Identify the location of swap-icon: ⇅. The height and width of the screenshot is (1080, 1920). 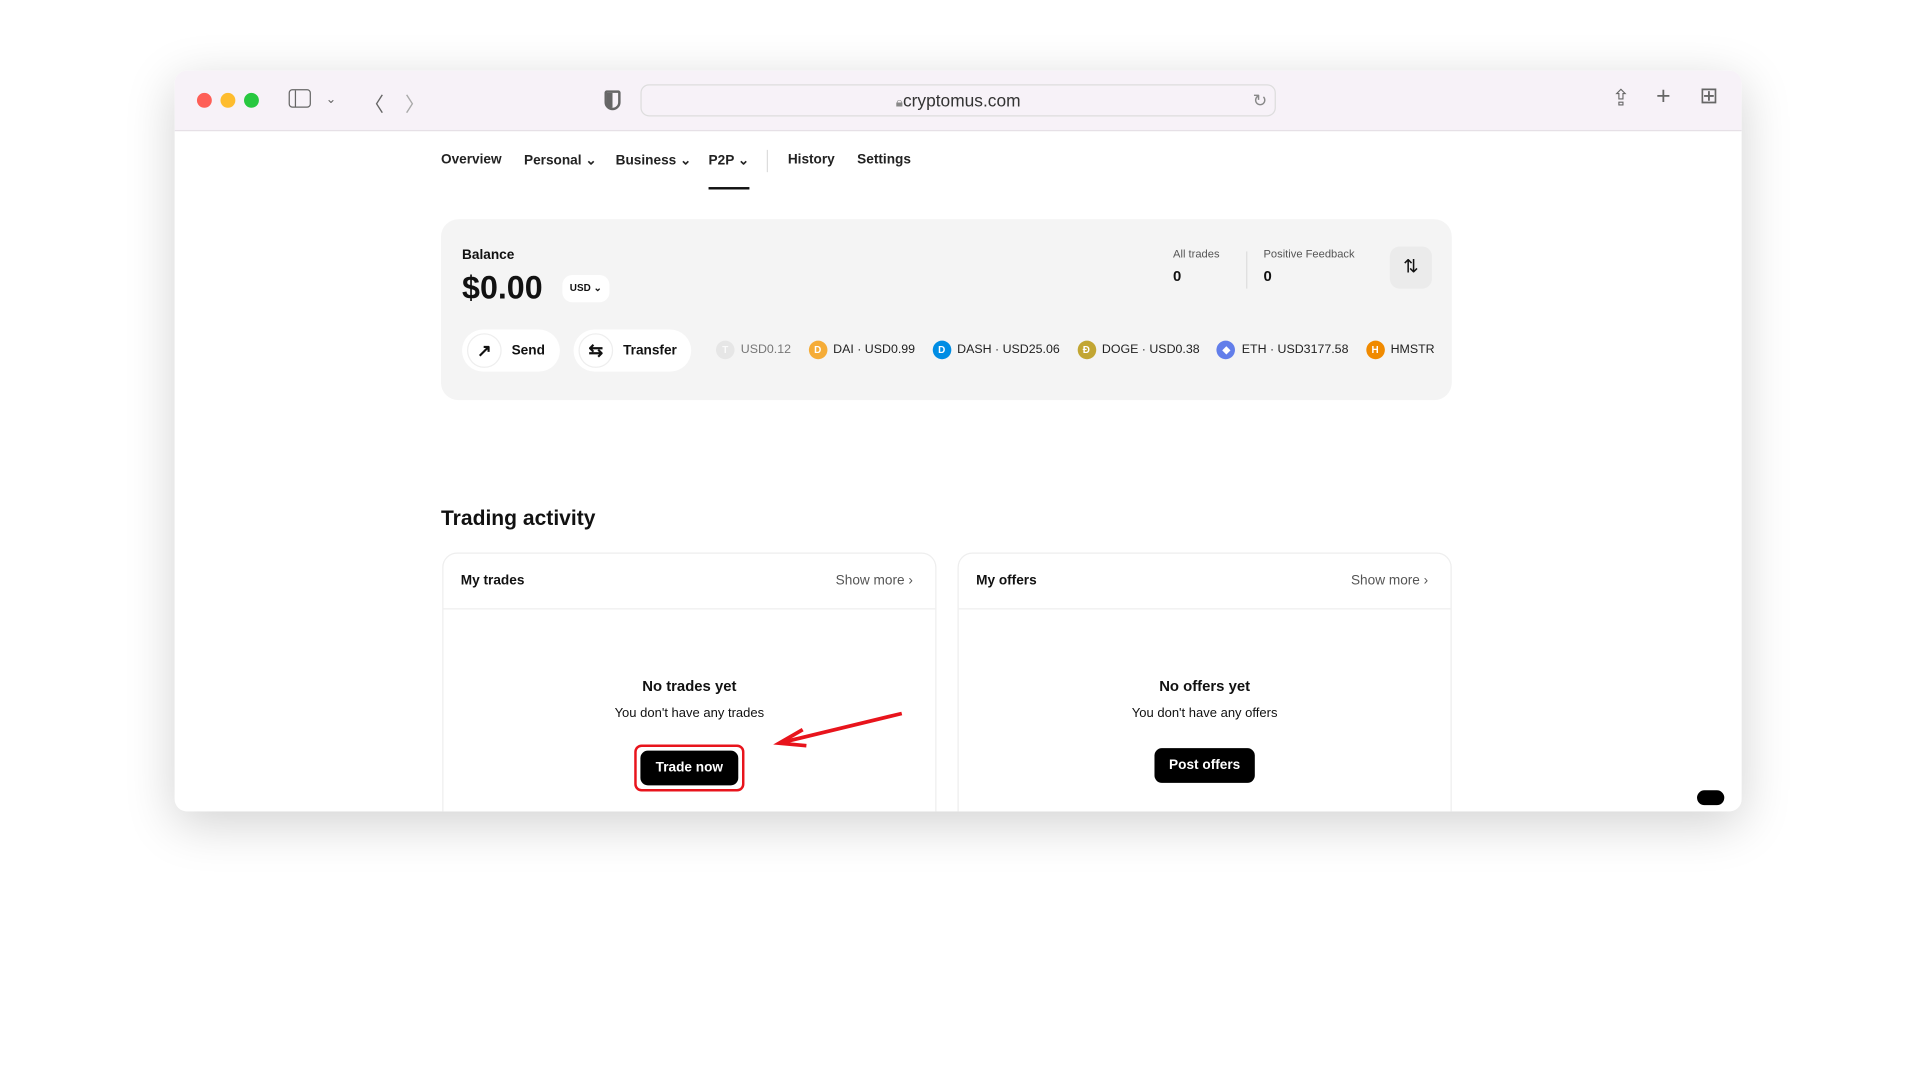
(1410, 267).